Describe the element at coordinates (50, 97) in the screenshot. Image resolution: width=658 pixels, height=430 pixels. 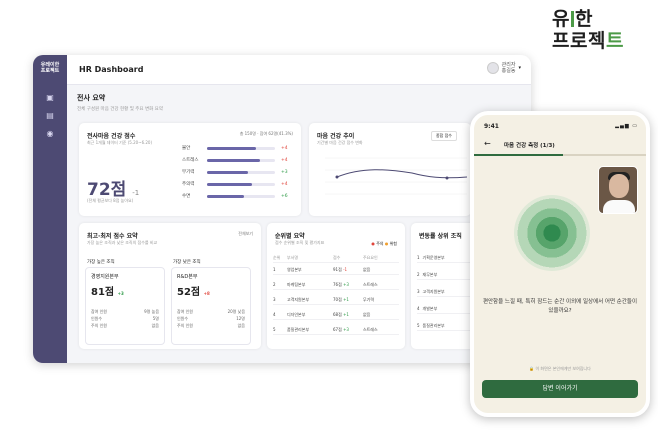
I see `dashboard-icon: ▣` at that location.